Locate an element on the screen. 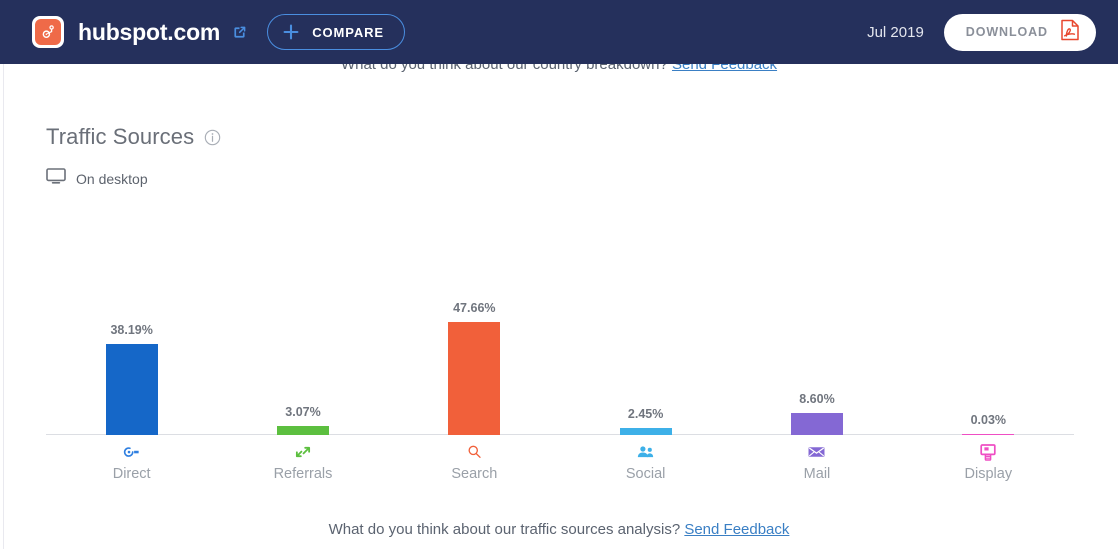  category-mail: Mail is located at coordinates (816, 465).